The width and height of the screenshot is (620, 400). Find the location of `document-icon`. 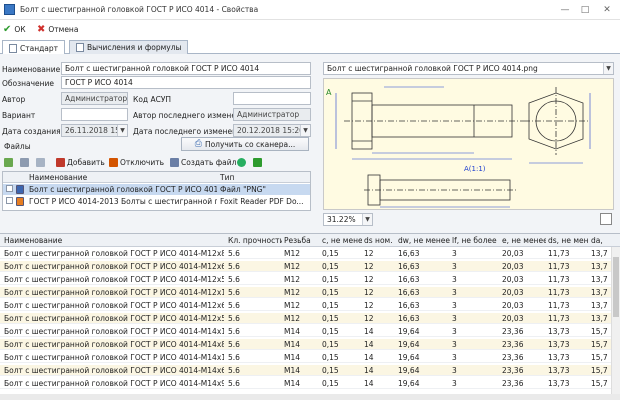

document-icon is located at coordinates (13, 48).